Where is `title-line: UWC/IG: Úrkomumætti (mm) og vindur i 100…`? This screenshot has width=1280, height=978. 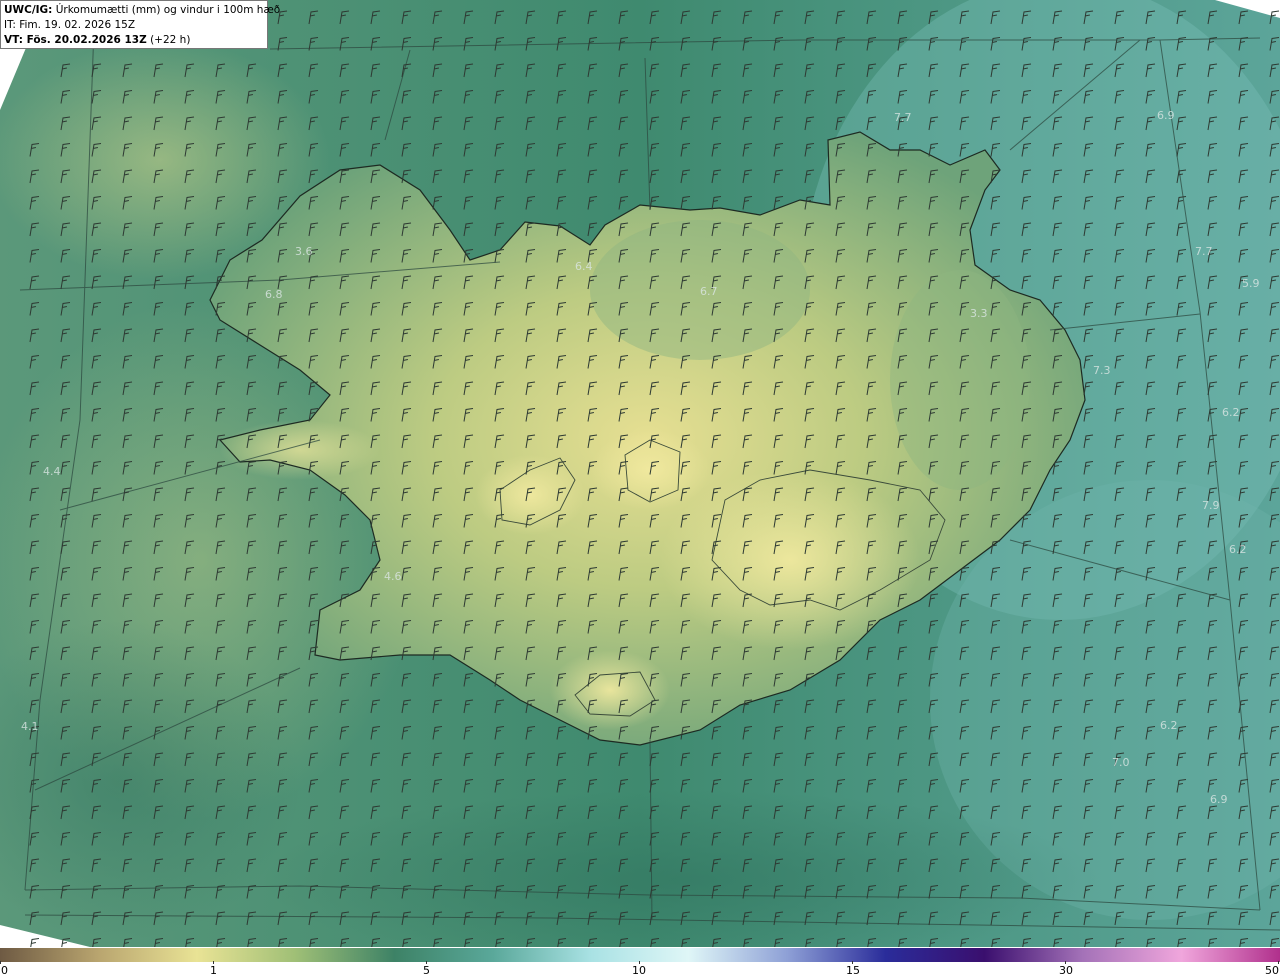
title-line: UWC/IG: Úrkomumætti (mm) og vindur i 100… is located at coordinates (142, 10).